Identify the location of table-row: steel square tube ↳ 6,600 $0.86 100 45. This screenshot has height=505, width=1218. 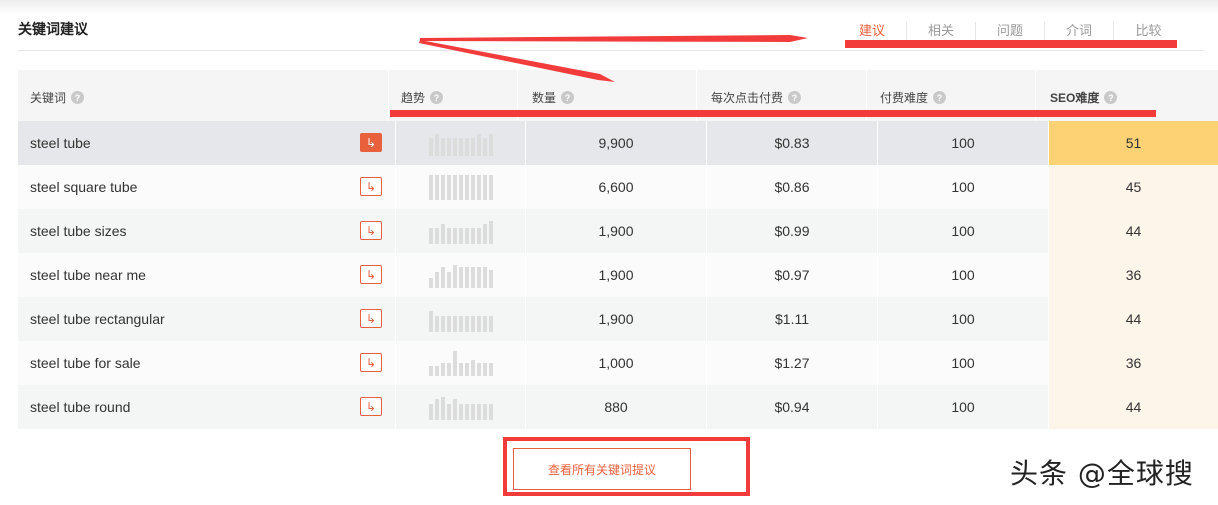
(618, 187).